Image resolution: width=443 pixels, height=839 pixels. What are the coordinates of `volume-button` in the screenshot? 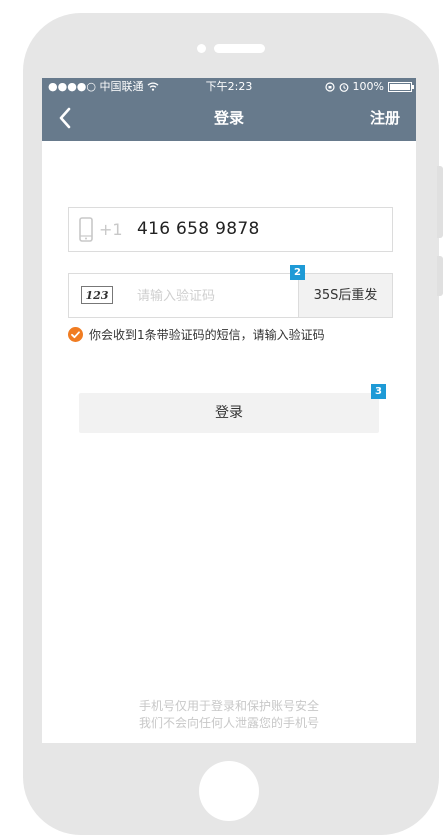 It's located at (440, 202).